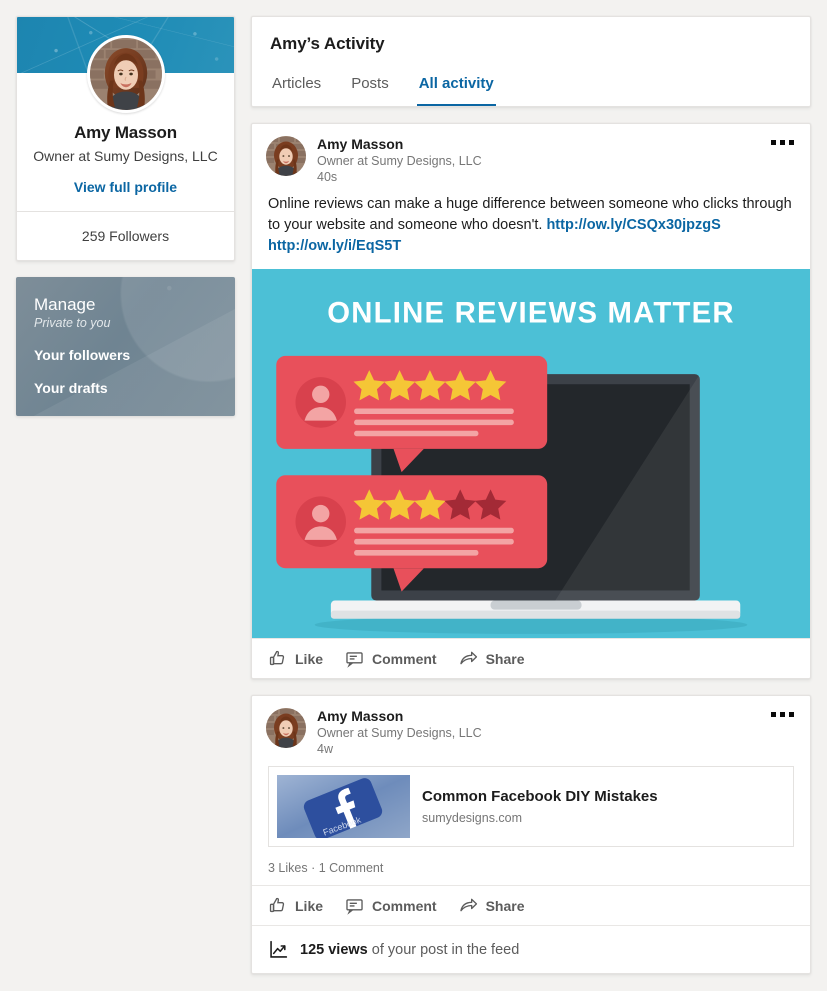 Image resolution: width=827 pixels, height=991 pixels. I want to click on tab-all-activity: All activity, so click(456, 86).